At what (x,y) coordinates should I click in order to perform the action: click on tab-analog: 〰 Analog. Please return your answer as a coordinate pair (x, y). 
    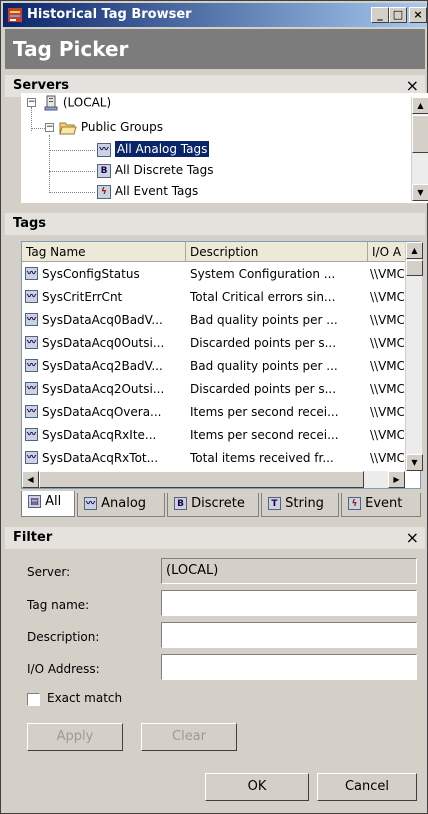
    Looking at the image, I should click on (121, 505).